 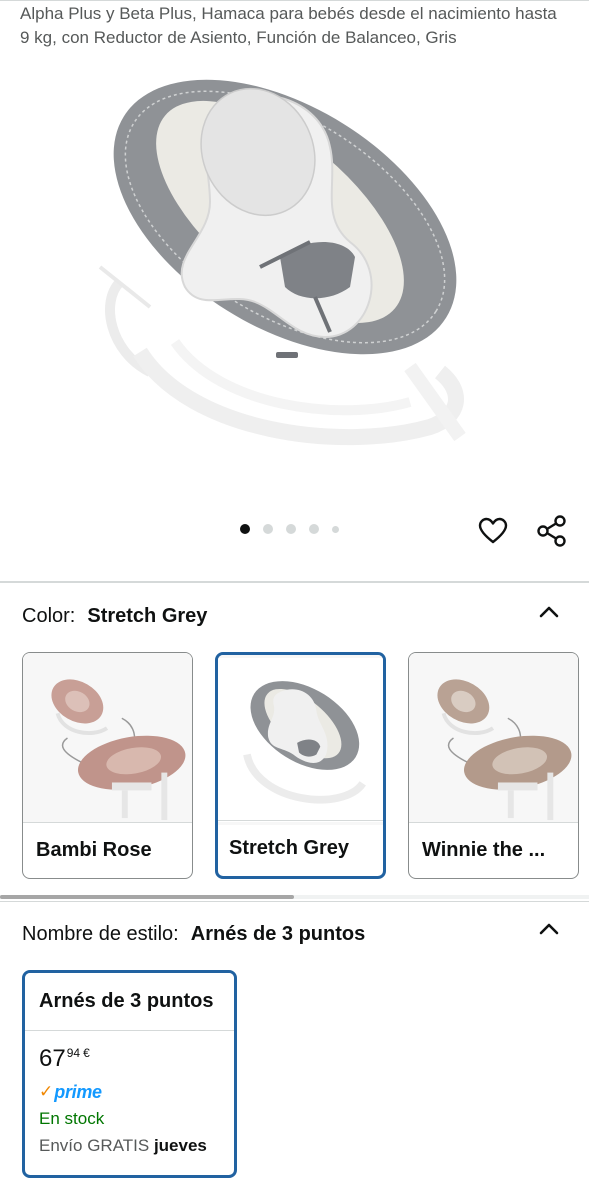 I want to click on style-selector-header: Nombre de estilo: Arnés de 3 puntos, so click(x=193, y=934).